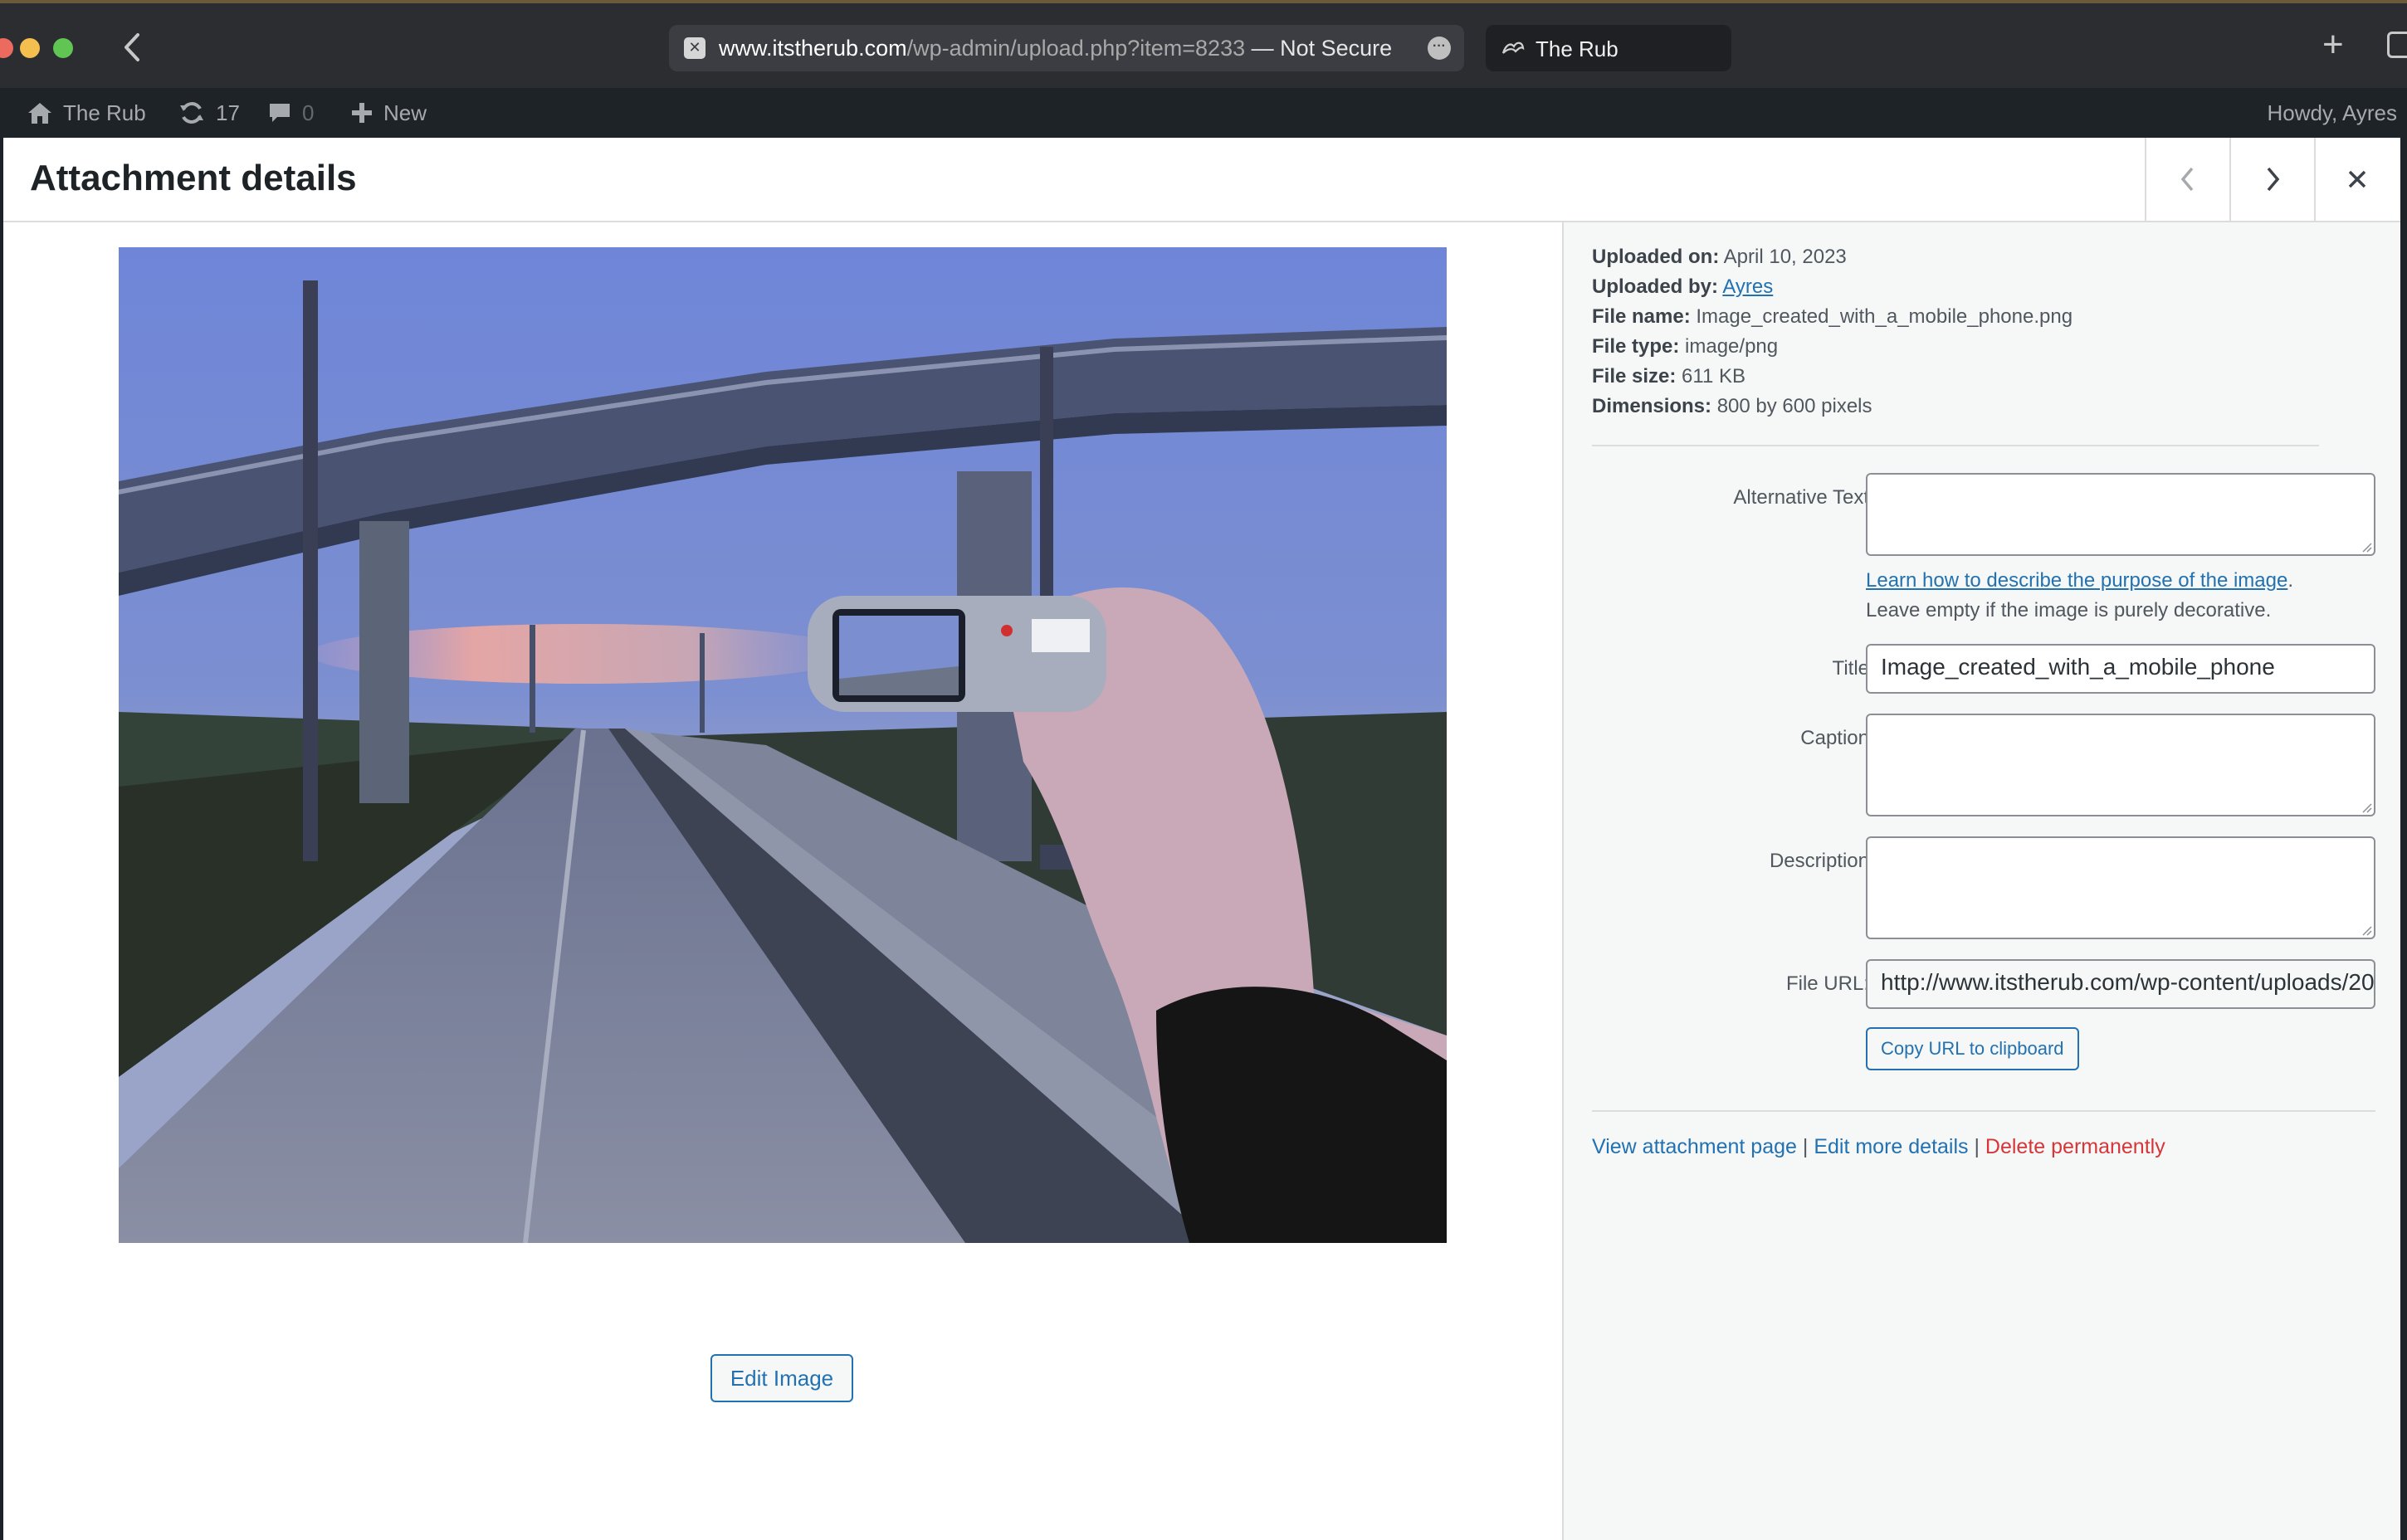 The image size is (2407, 1540). What do you see at coordinates (1652, 406) in the screenshot?
I see `dimensions-label: Dimensions:` at bounding box center [1652, 406].